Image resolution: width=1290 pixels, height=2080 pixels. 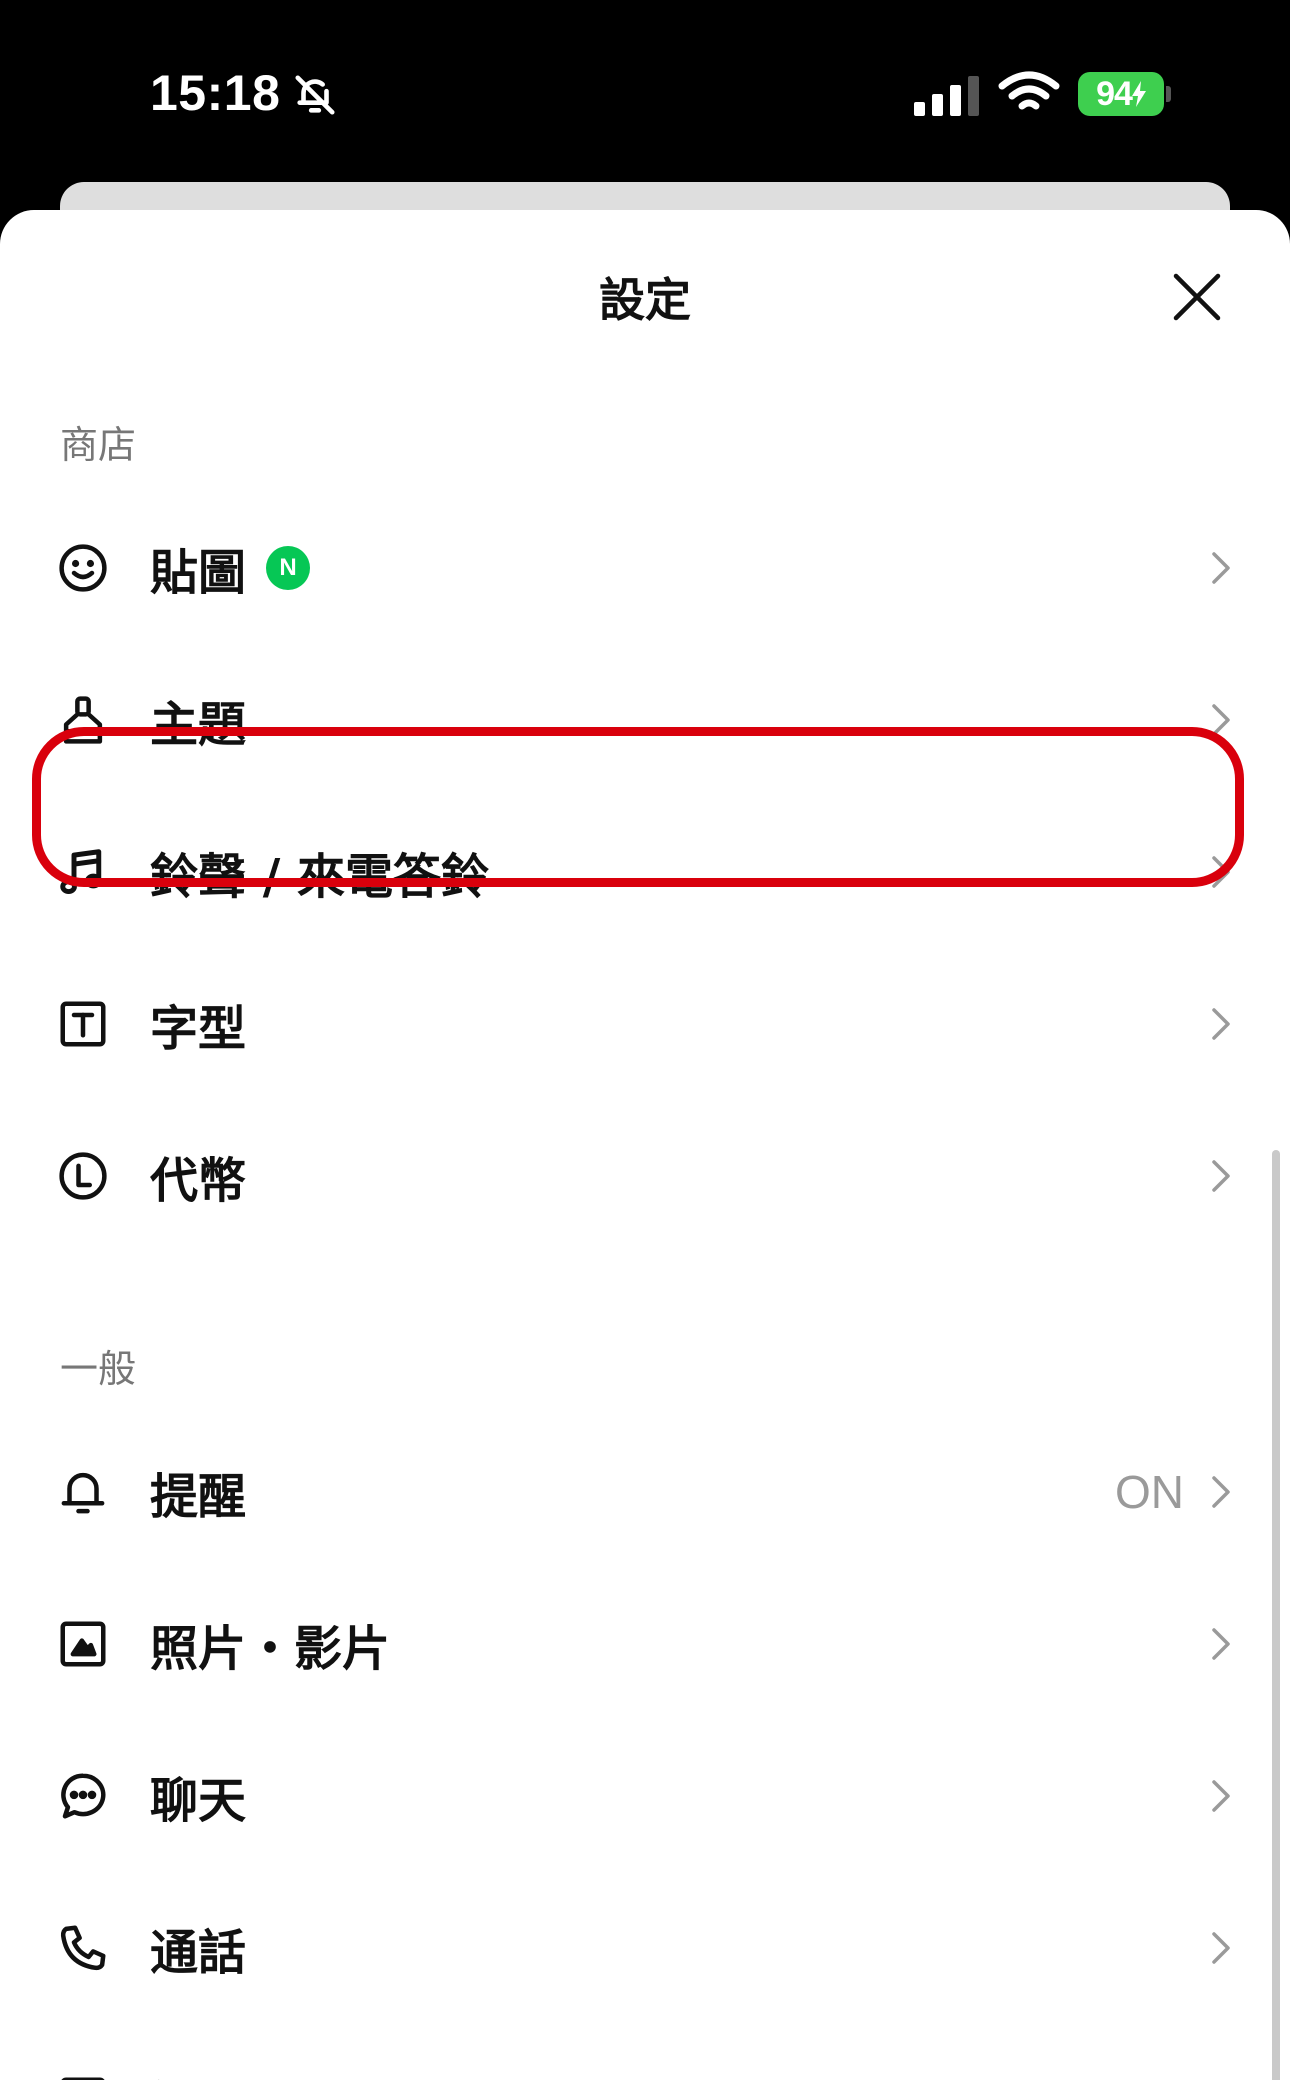 I want to click on bell-off-icon, so click(x=315, y=95).